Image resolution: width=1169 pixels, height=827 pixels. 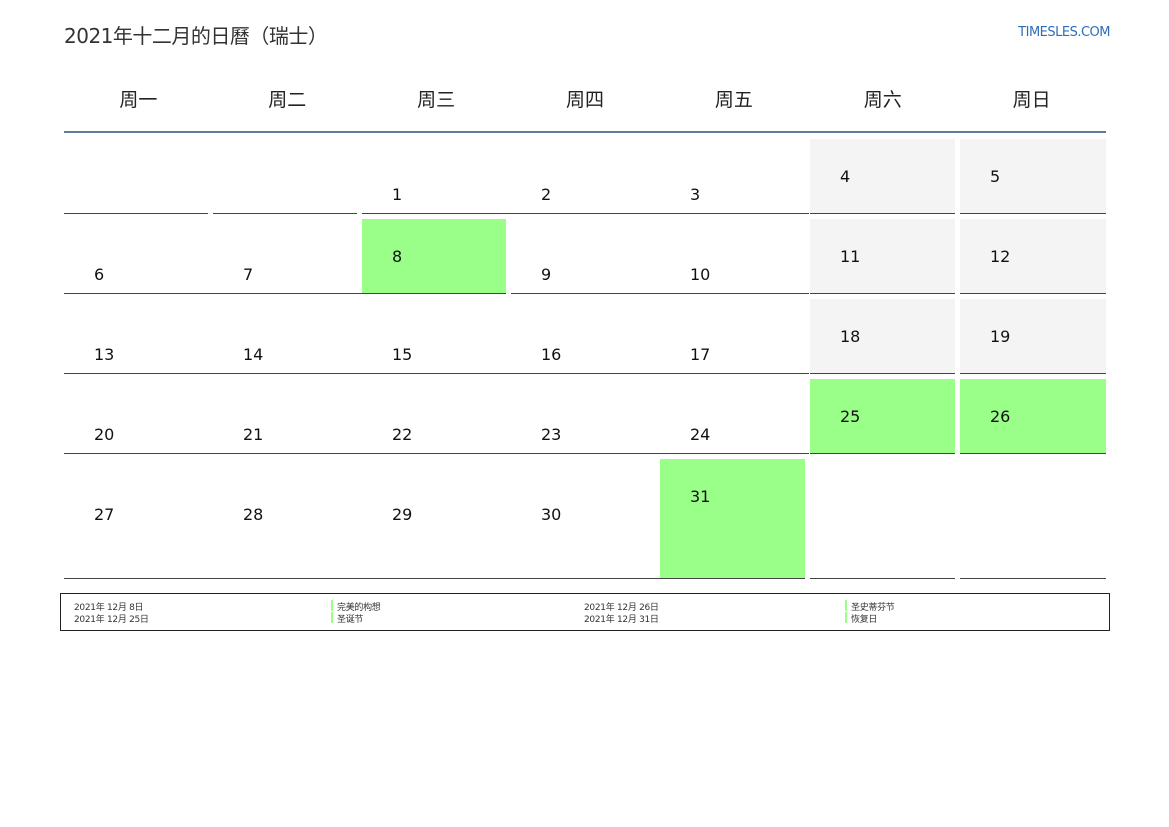 What do you see at coordinates (138, 100) in the screenshot?
I see `weekday-label: 周一` at bounding box center [138, 100].